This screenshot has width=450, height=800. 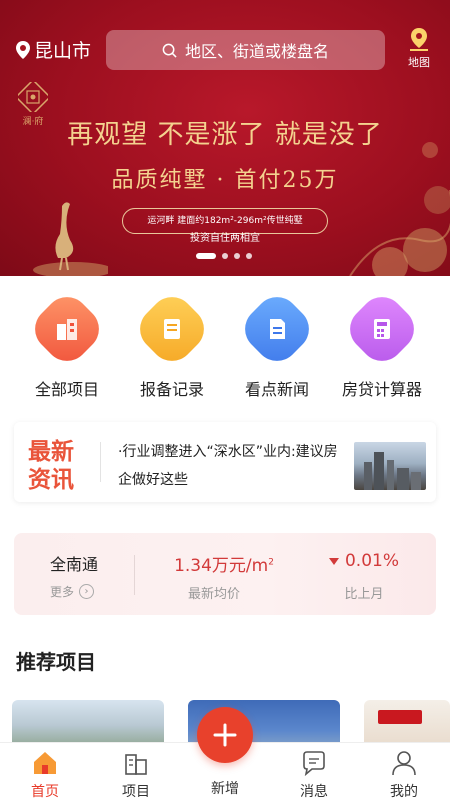 I want to click on down-triangle-icon, so click(x=333, y=561).